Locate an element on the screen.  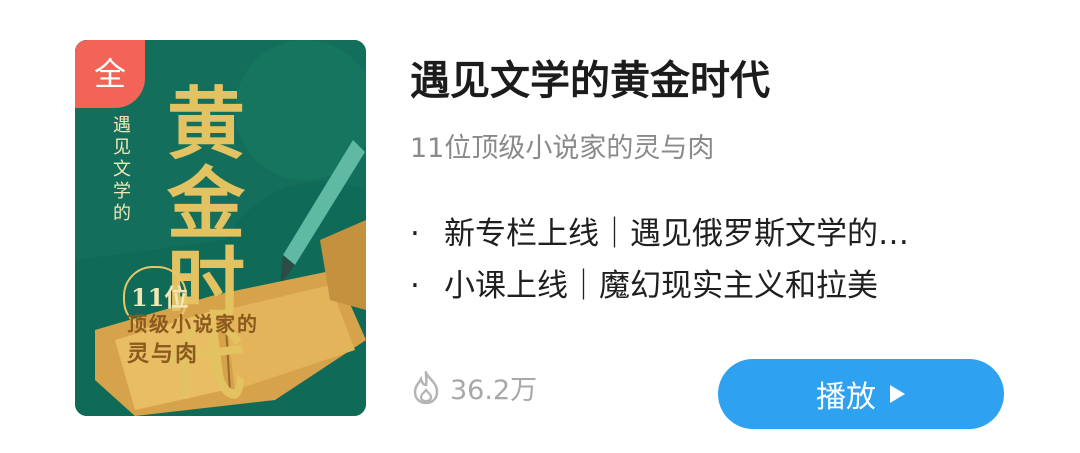
update-item: · 小课上线｜魔幻现实主义和拉美 is located at coordinates (710, 286).